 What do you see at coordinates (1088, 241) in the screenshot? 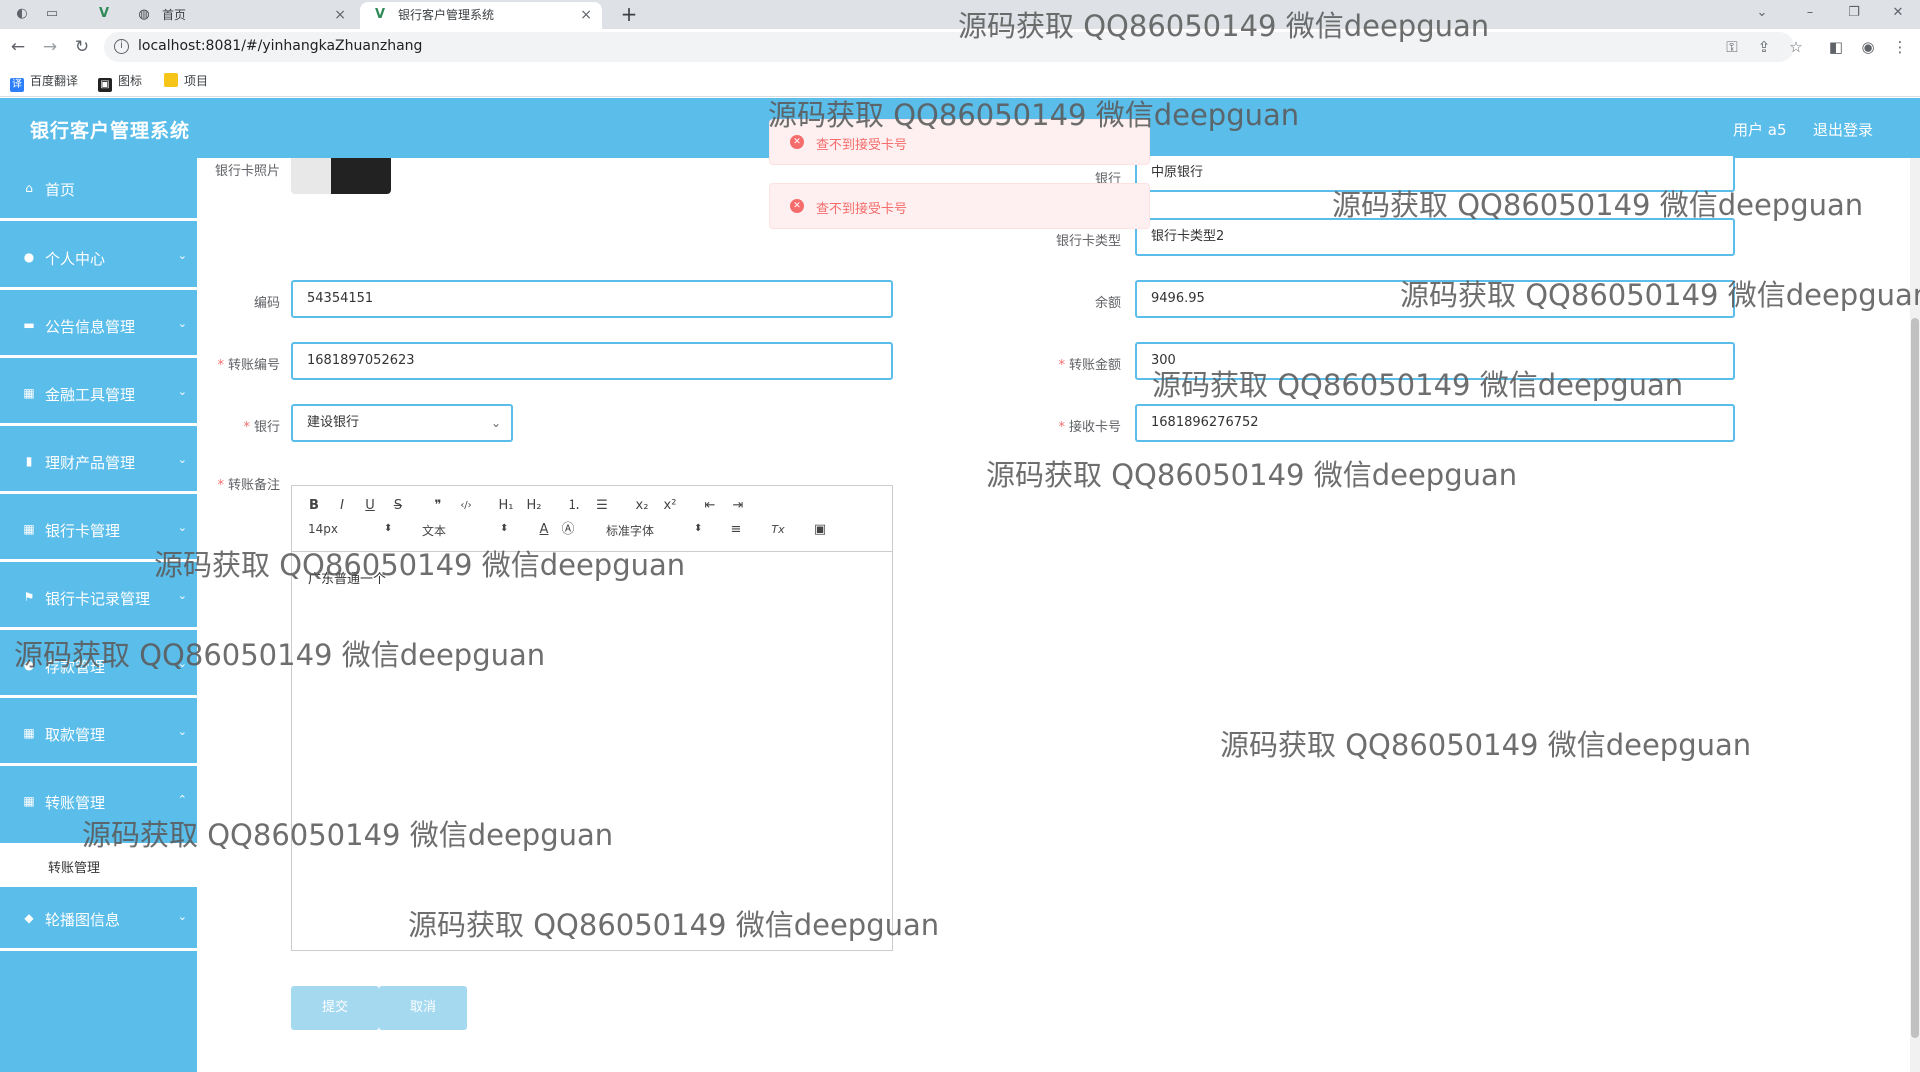
I see `card-type-label: 银行卡类型` at bounding box center [1088, 241].